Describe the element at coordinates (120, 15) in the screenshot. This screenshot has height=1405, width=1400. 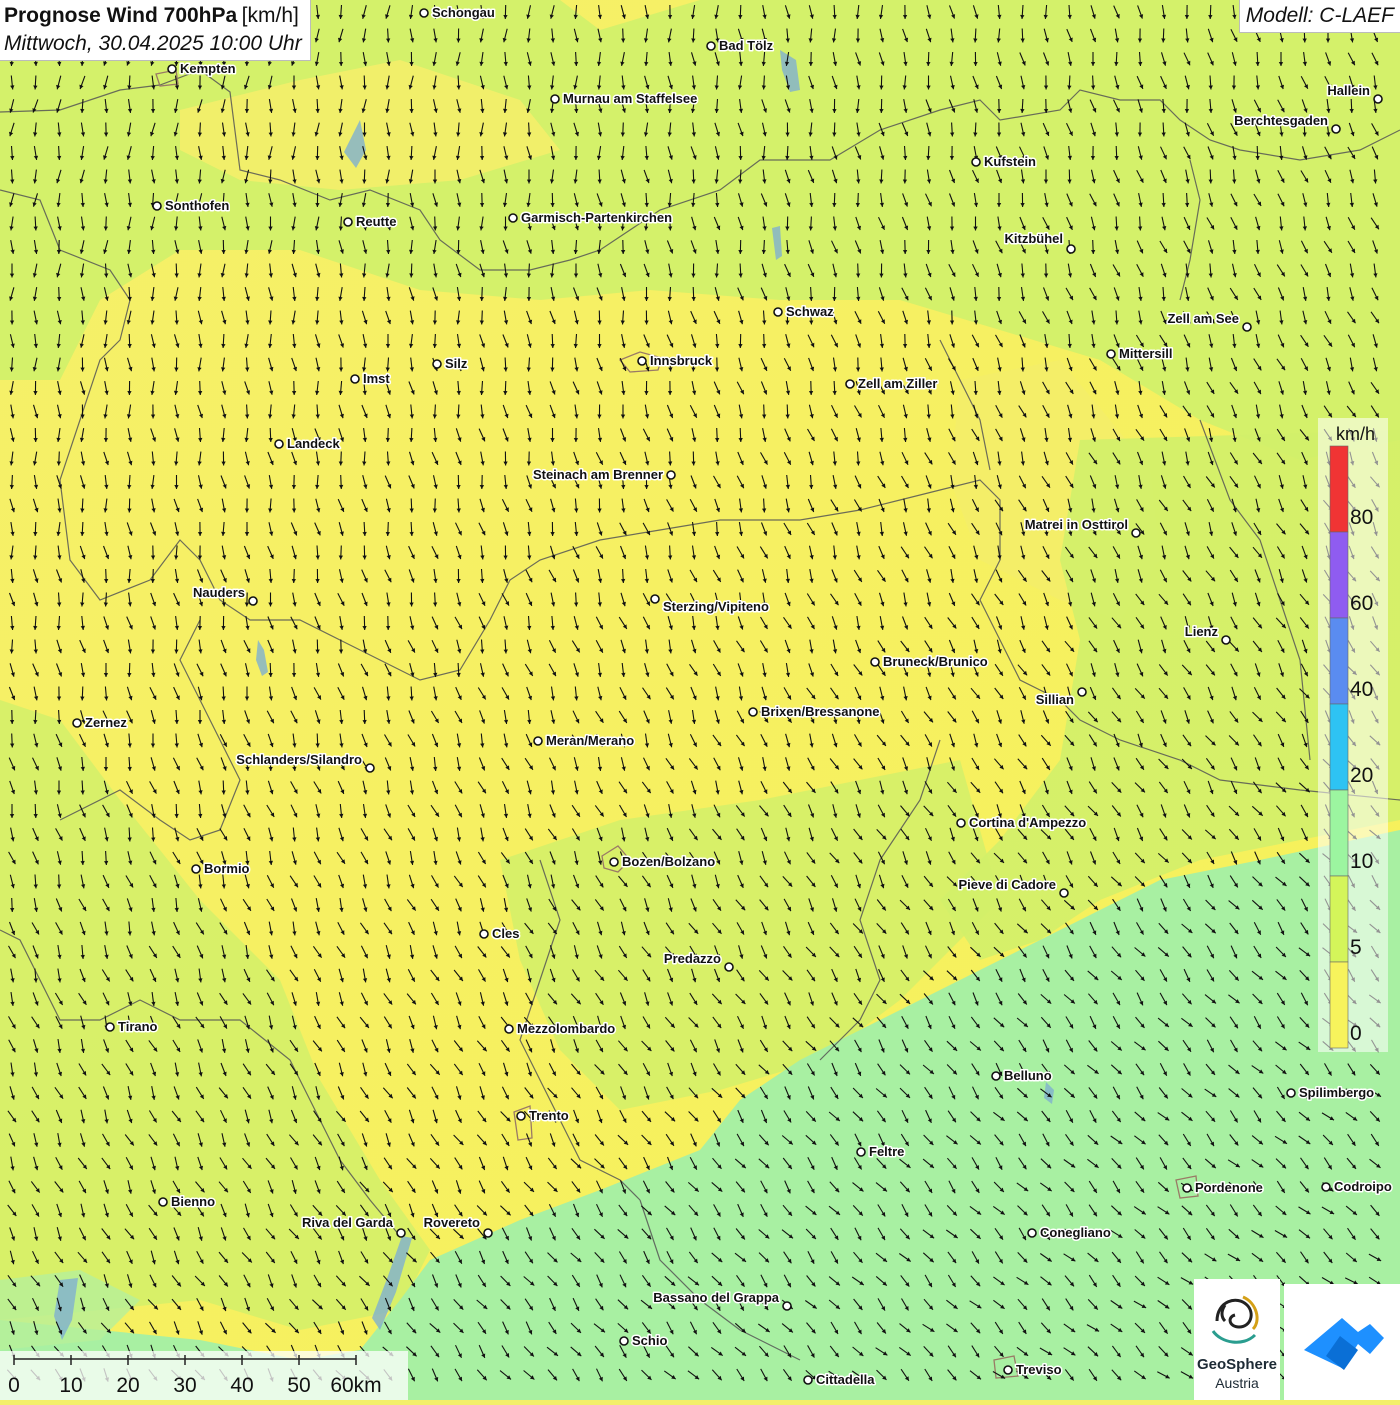
I see `map-title: Prognose Wind 700hPa` at that location.